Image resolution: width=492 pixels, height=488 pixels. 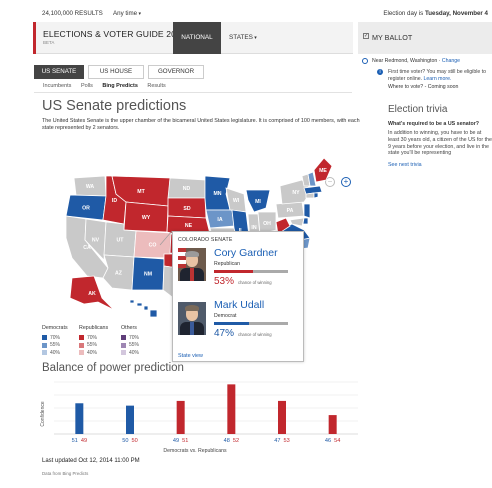 What do you see at coordinates (176, 72) in the screenshot?
I see `tab-governor: GOVERNOR` at bounding box center [176, 72].